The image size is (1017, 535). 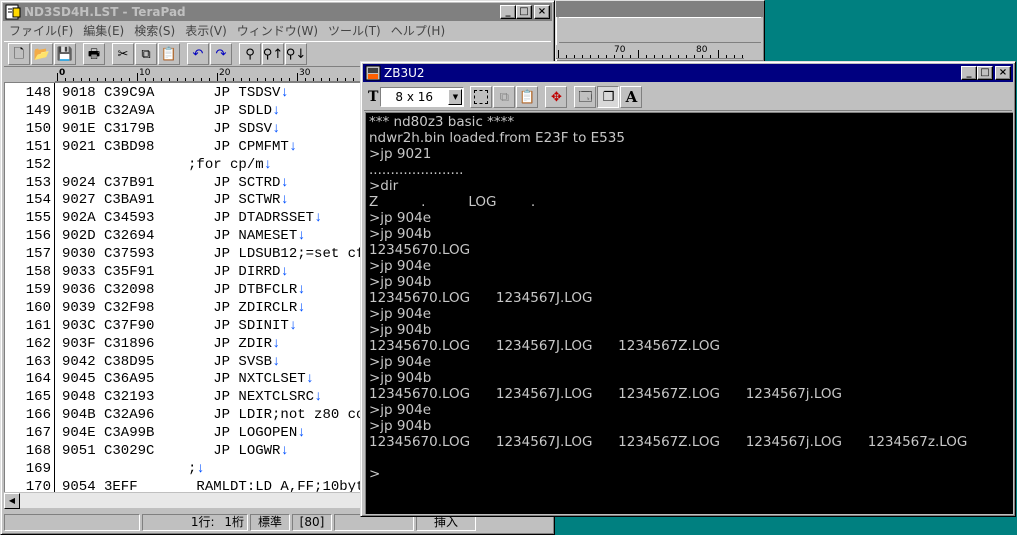 I want to click on zb3u2-app-icon, so click(x=373, y=73).